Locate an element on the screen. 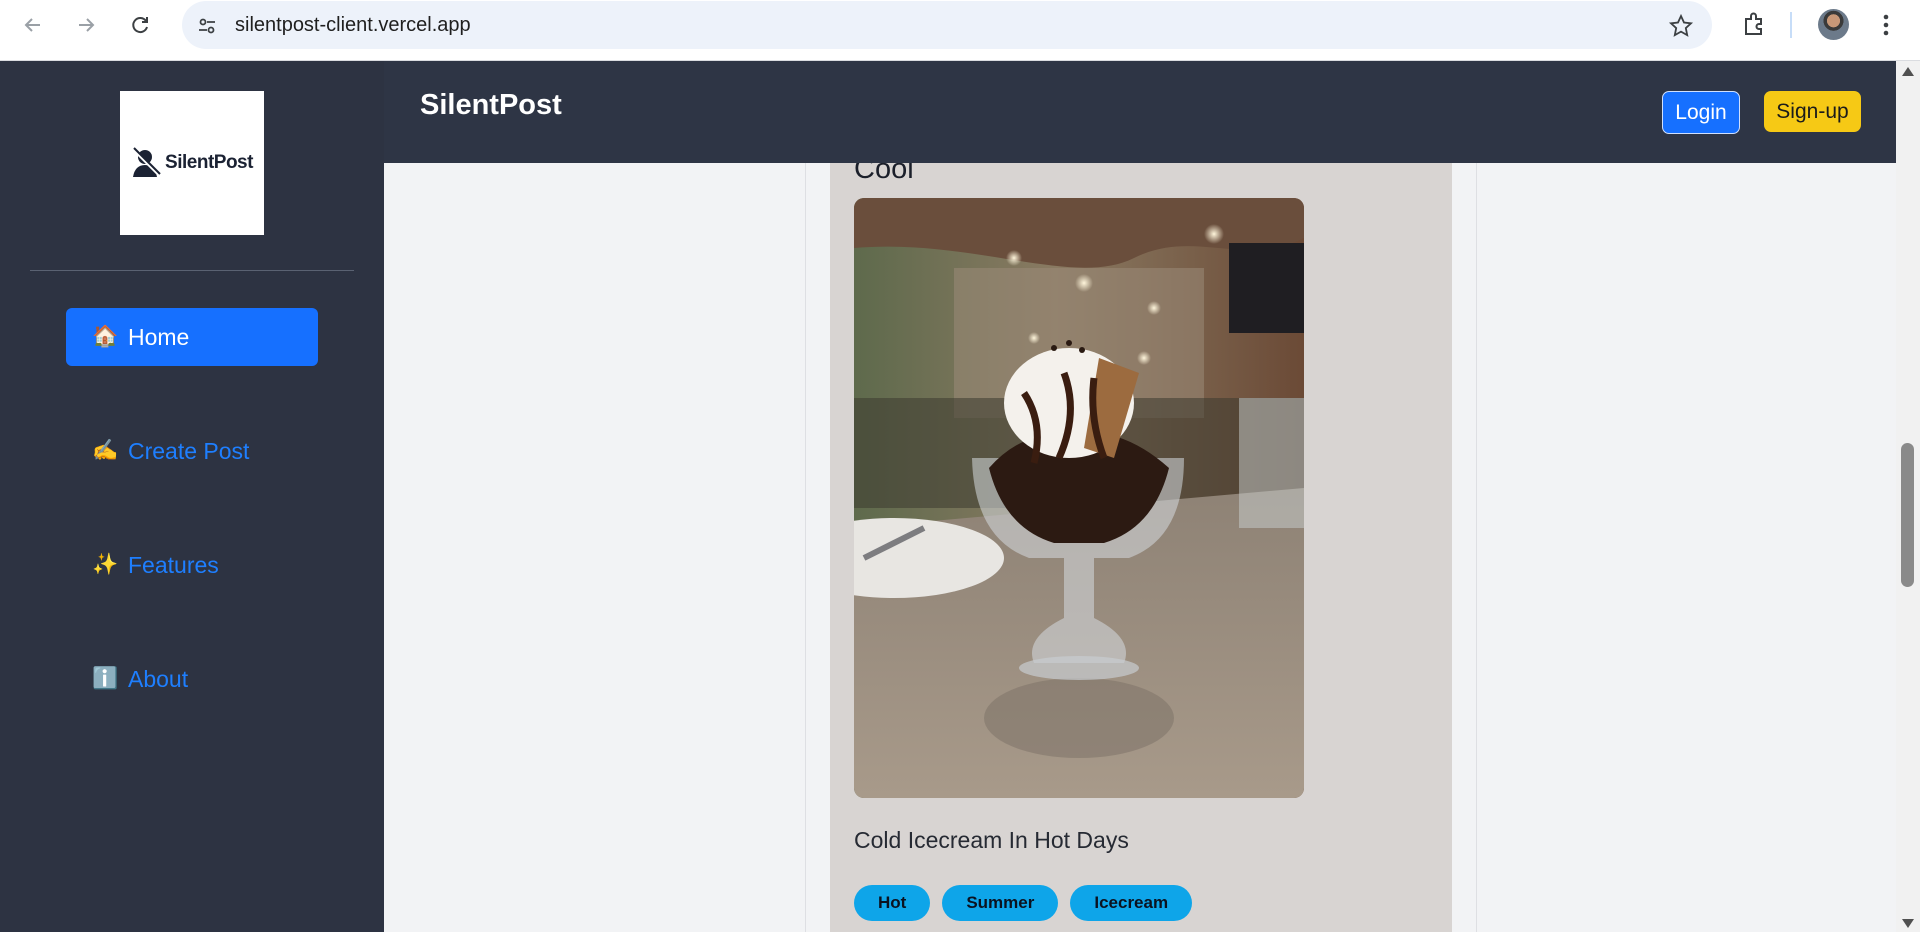 This screenshot has height=932, width=1920. url-text: silentpost-client.vercel.app is located at coordinates (353, 25).